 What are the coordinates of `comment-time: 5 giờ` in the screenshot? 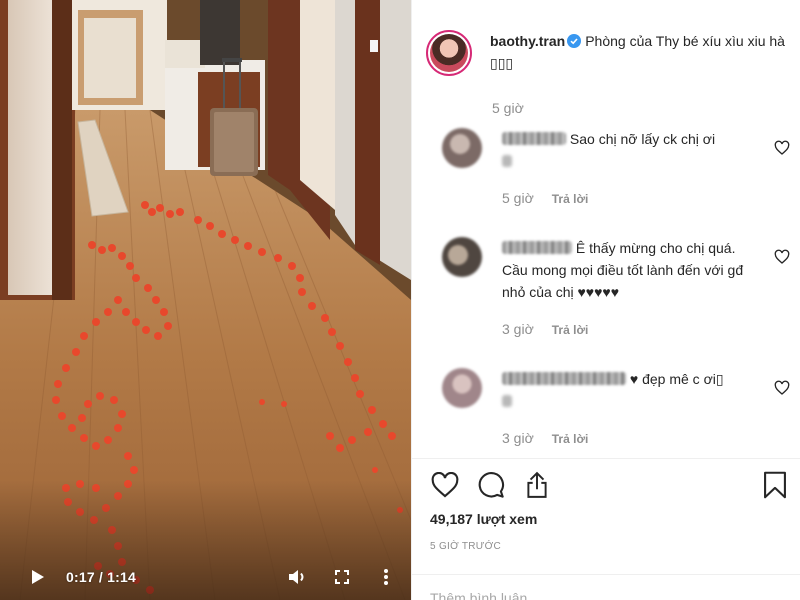 It's located at (518, 198).